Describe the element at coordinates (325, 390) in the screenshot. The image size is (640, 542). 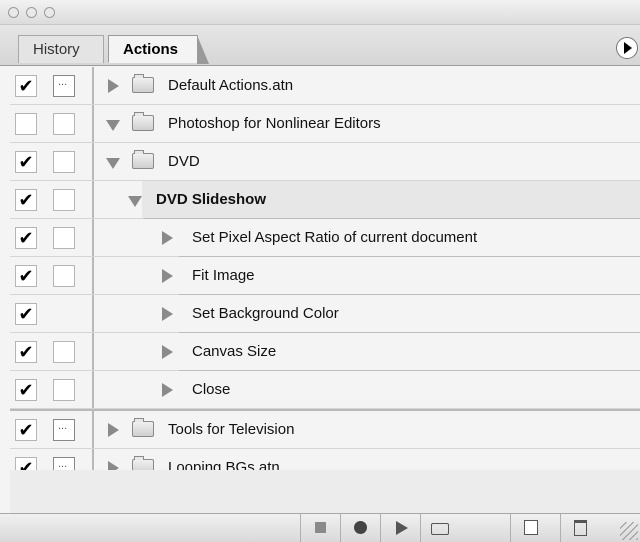
I see `action-step-row: ✔ Close` at that location.